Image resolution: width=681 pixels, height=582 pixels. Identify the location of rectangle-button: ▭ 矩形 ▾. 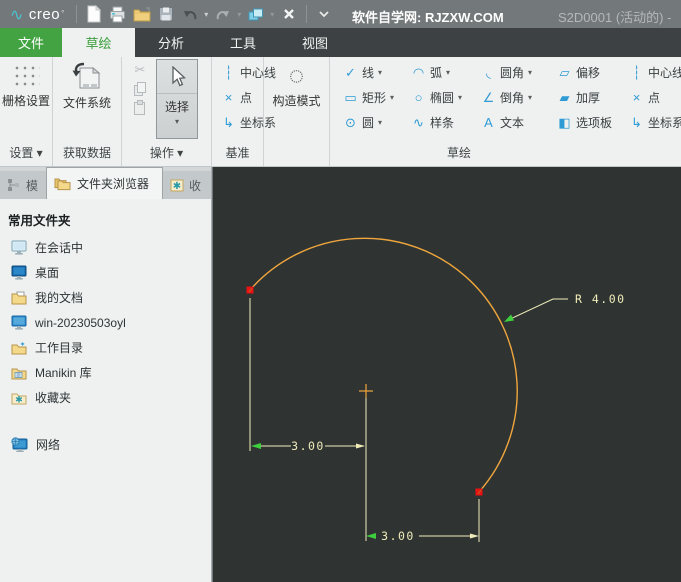
(376, 97).